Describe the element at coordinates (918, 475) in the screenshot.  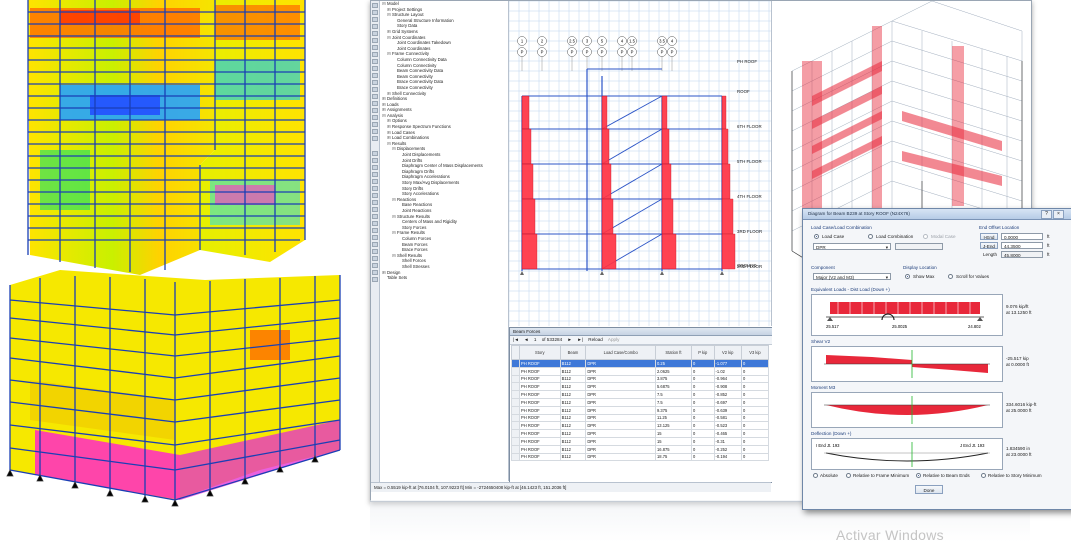
I see `radio-rel-beam-ends` at that location.